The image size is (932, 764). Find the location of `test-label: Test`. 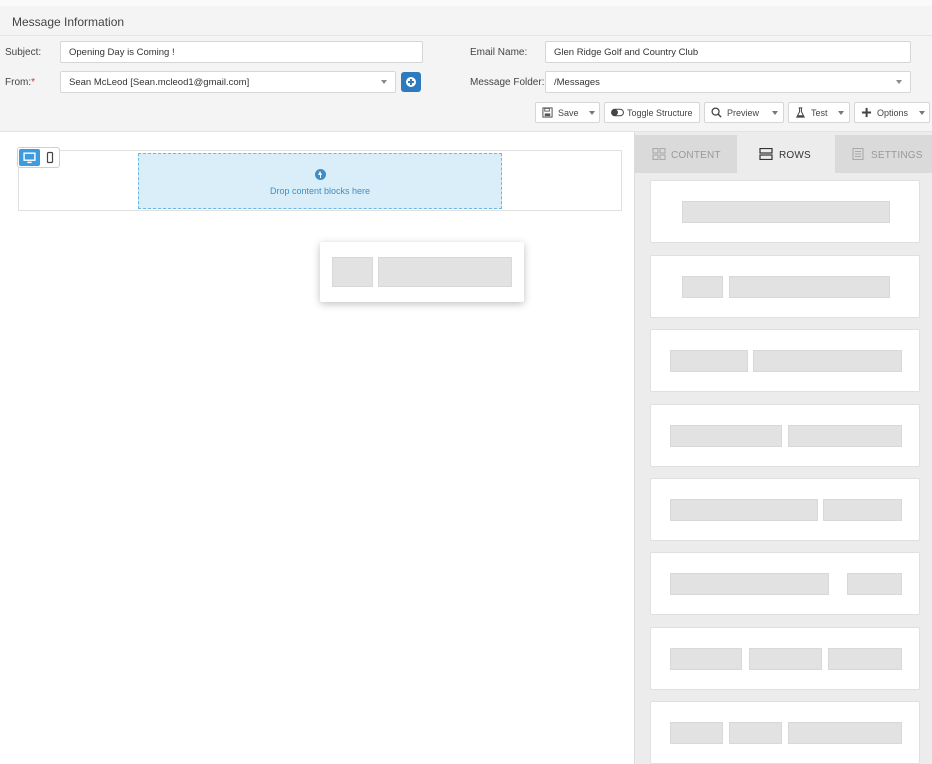

test-label: Test is located at coordinates (819, 113).